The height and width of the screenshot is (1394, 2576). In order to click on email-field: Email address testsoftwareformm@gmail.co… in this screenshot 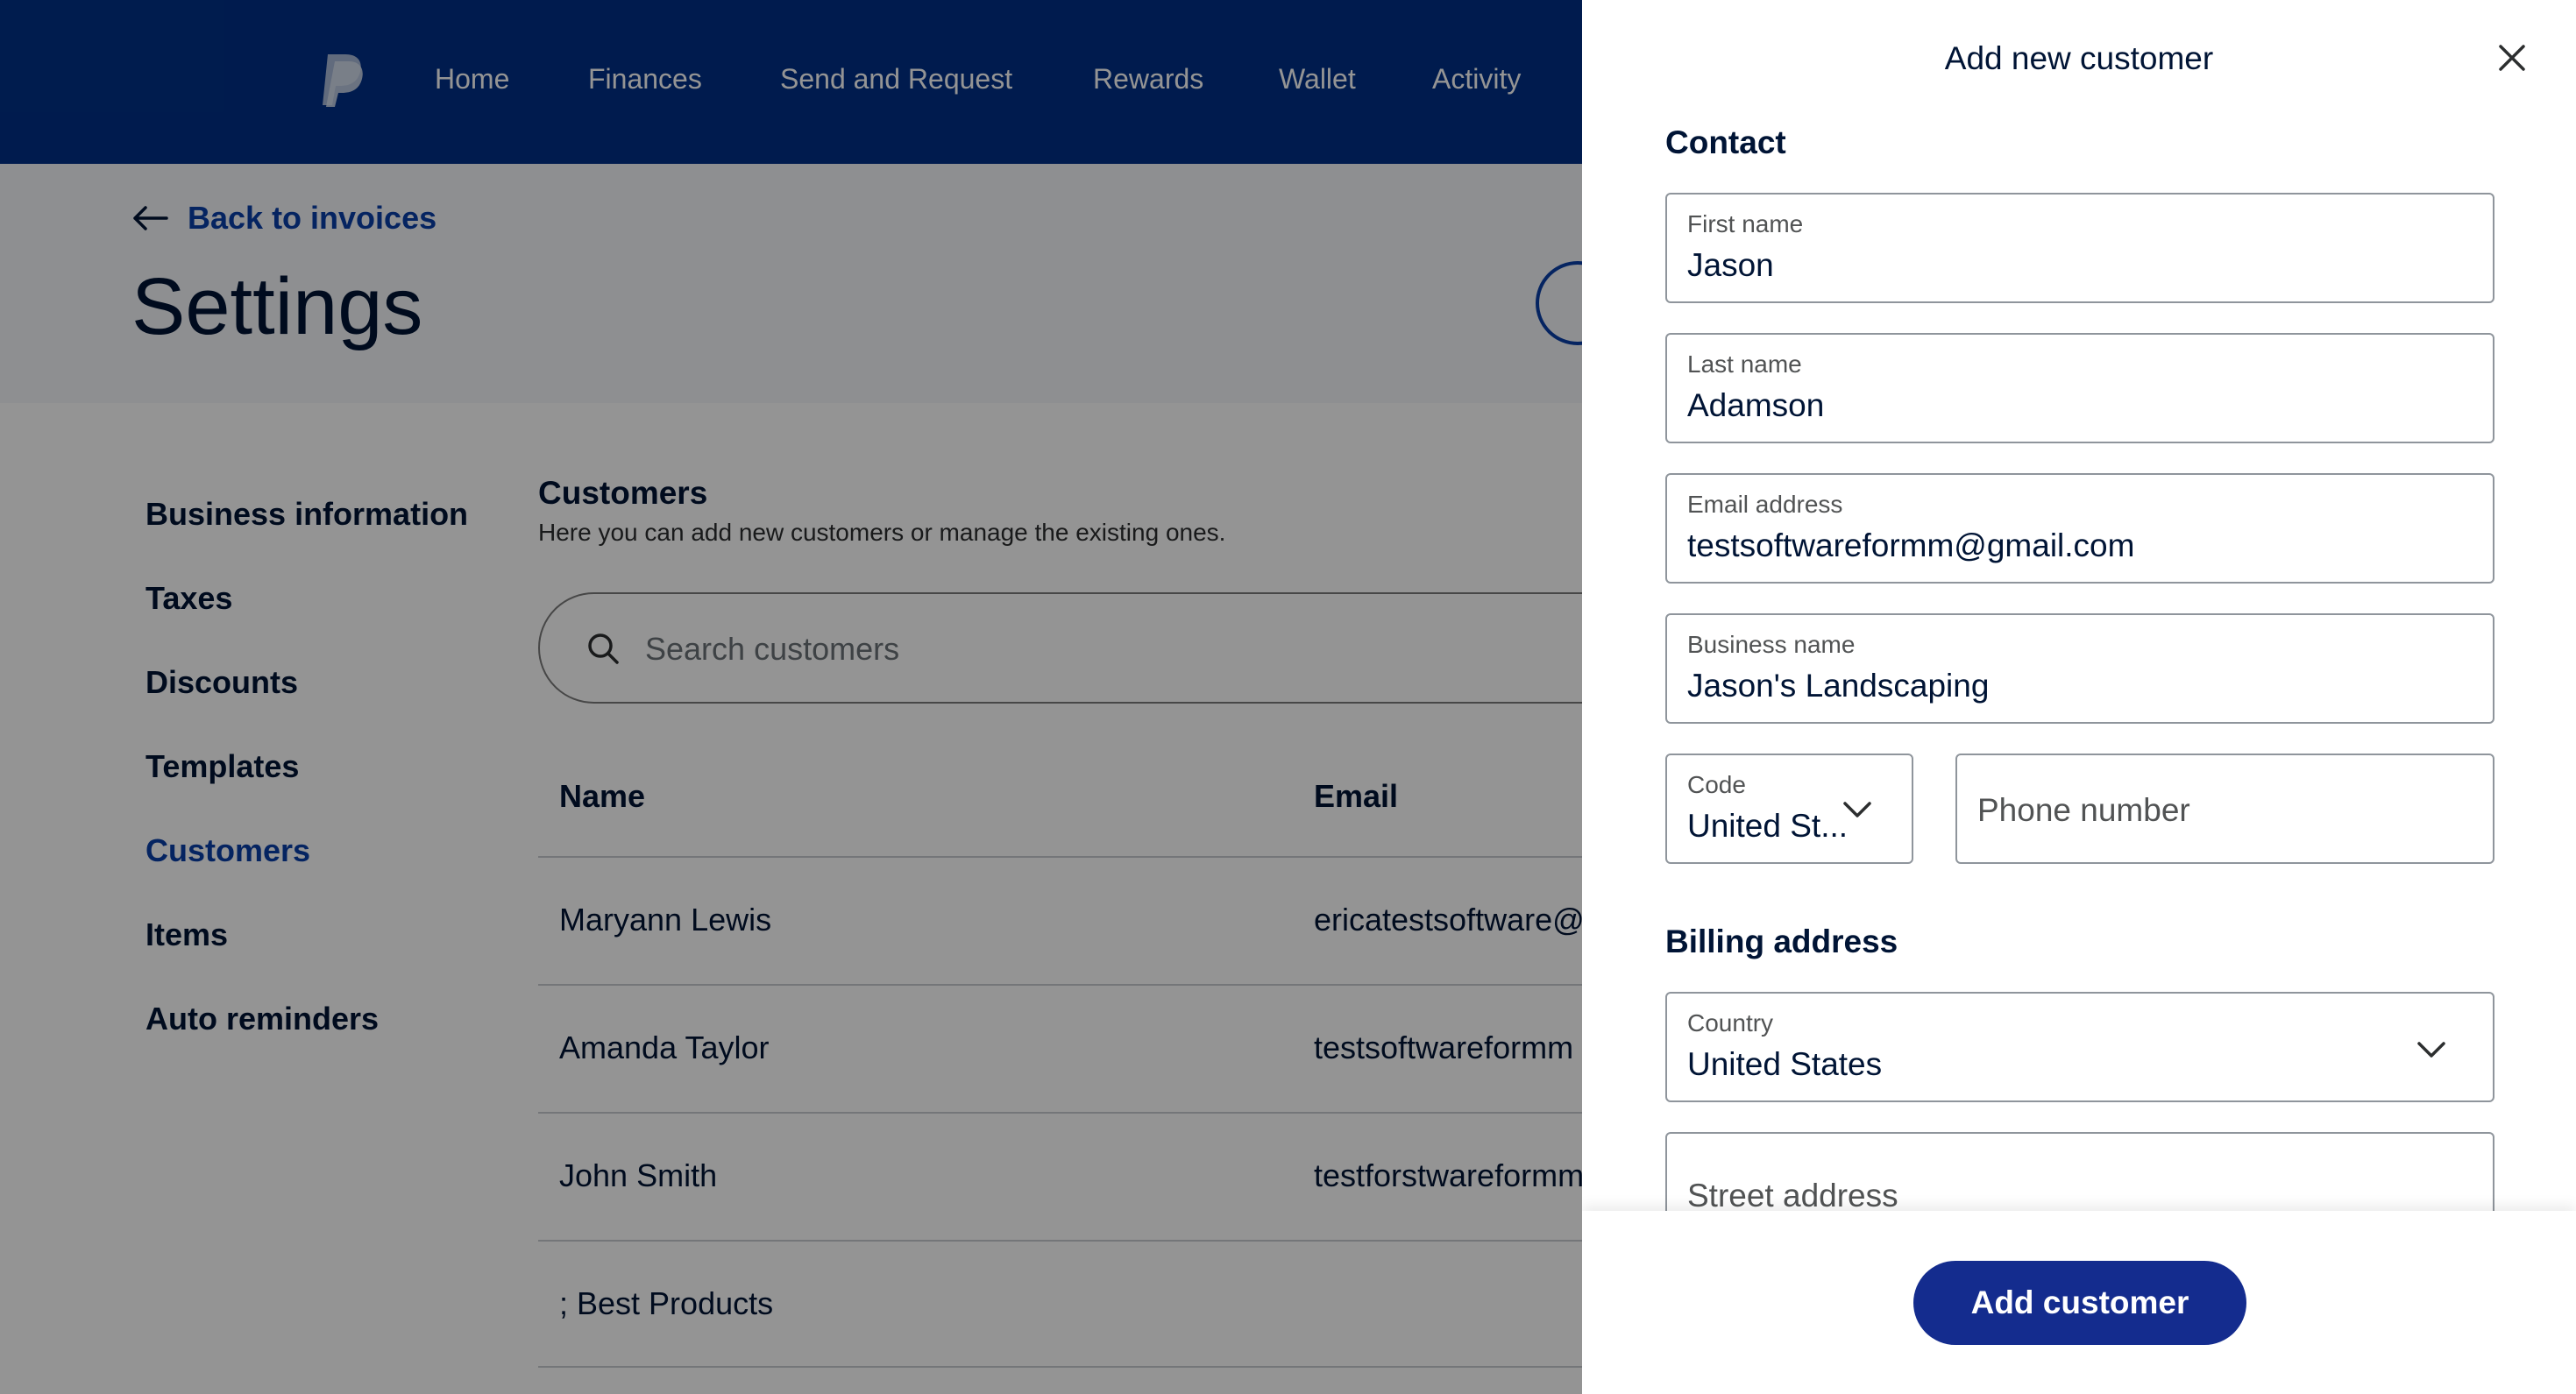, I will do `click(2079, 528)`.